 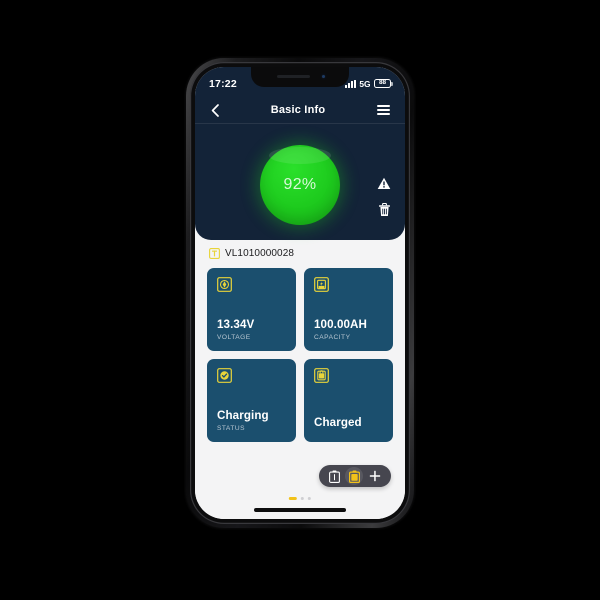 What do you see at coordinates (348, 400) in the screenshot?
I see `card-charged: Charged` at bounding box center [348, 400].